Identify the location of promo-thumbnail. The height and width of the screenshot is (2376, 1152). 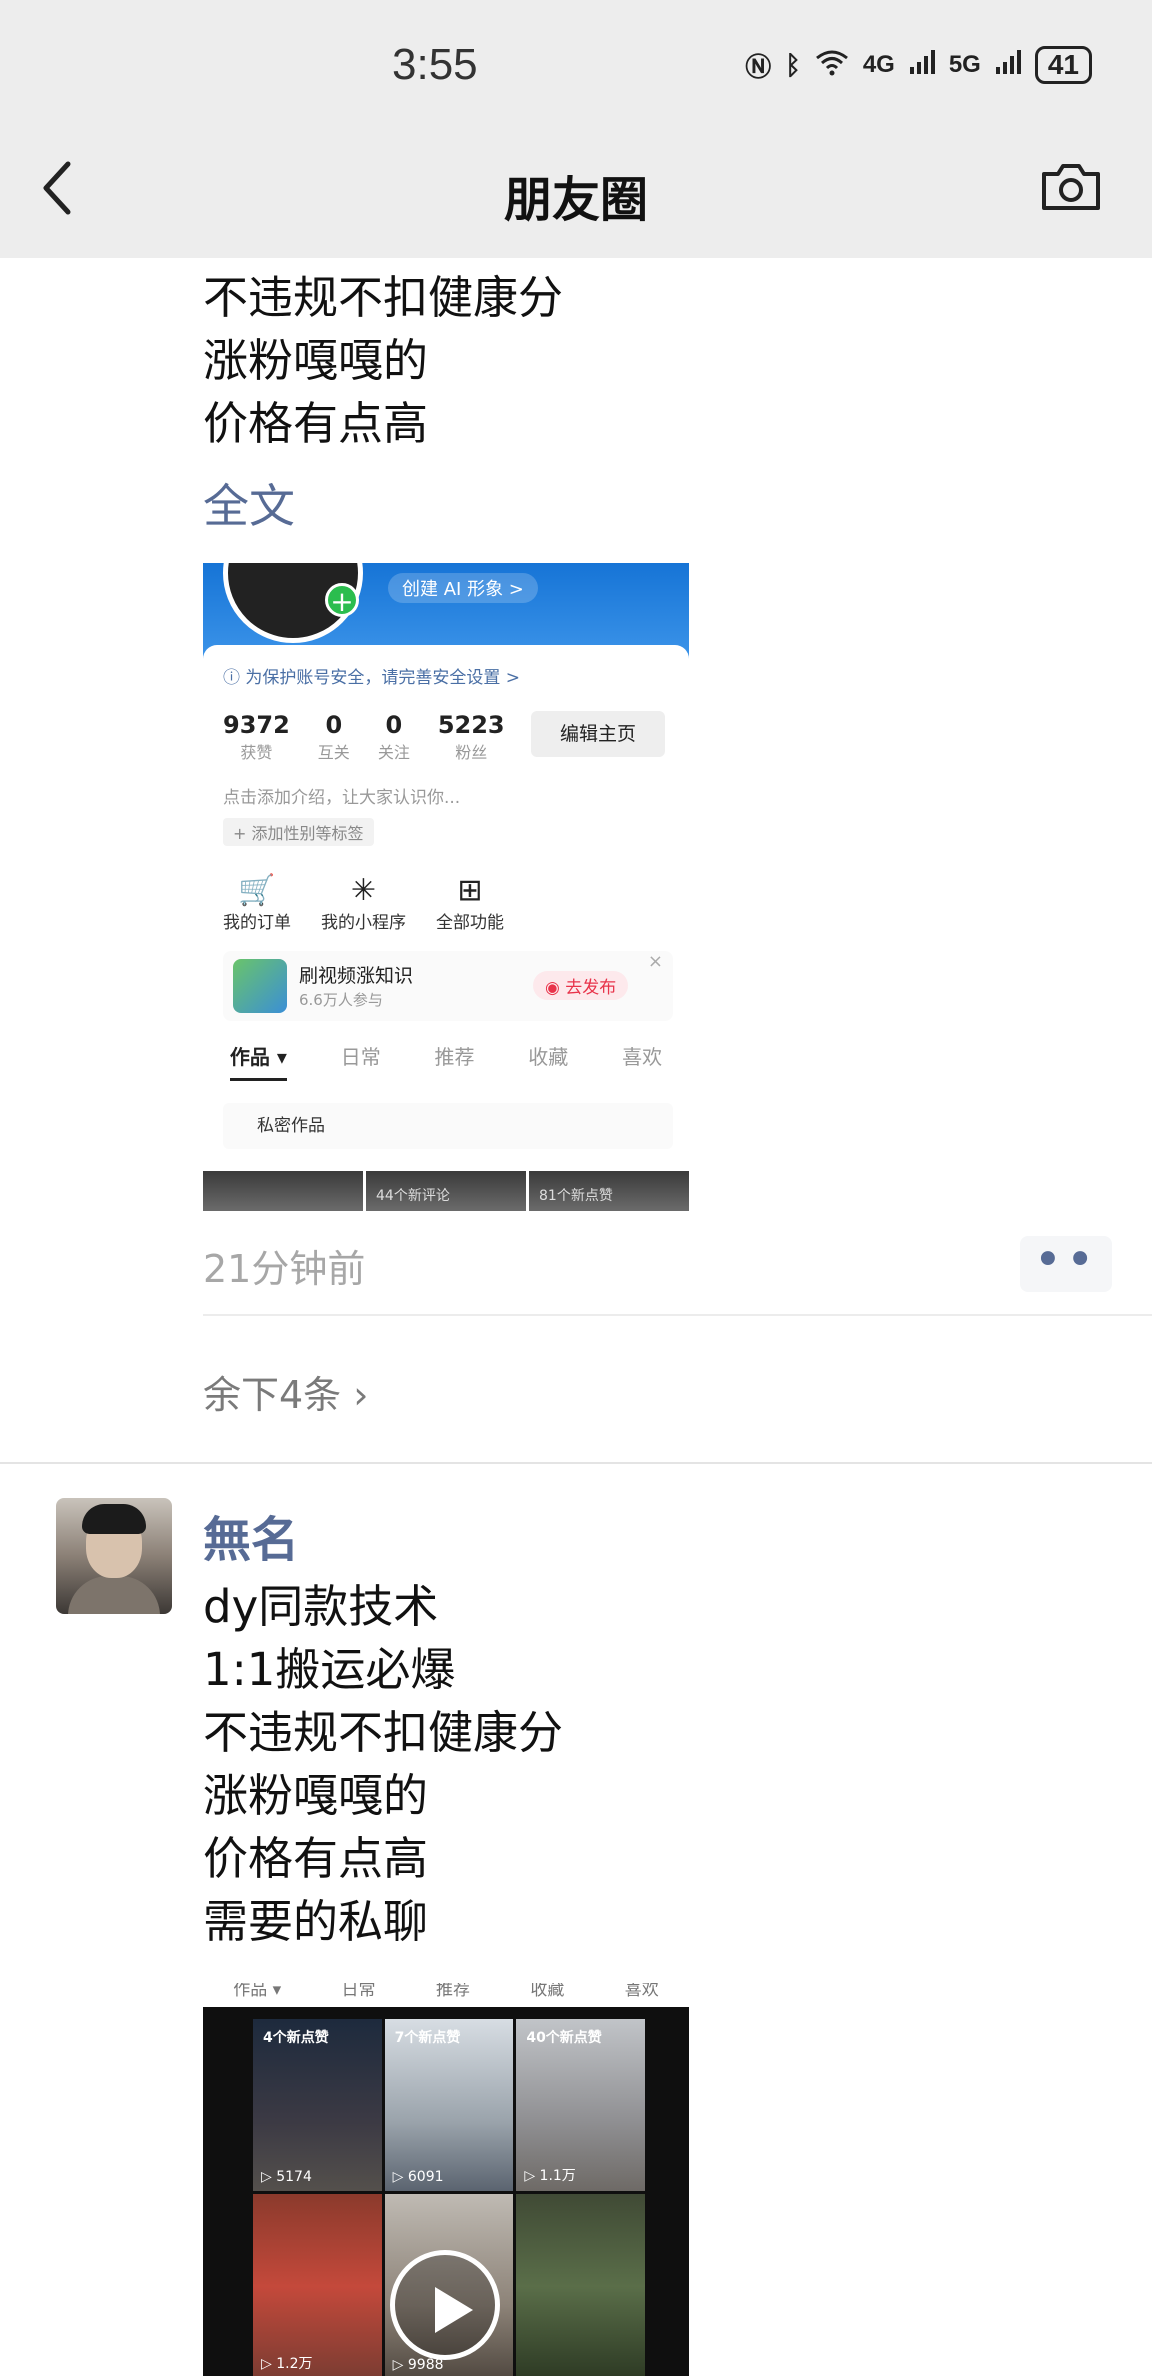
(260, 986).